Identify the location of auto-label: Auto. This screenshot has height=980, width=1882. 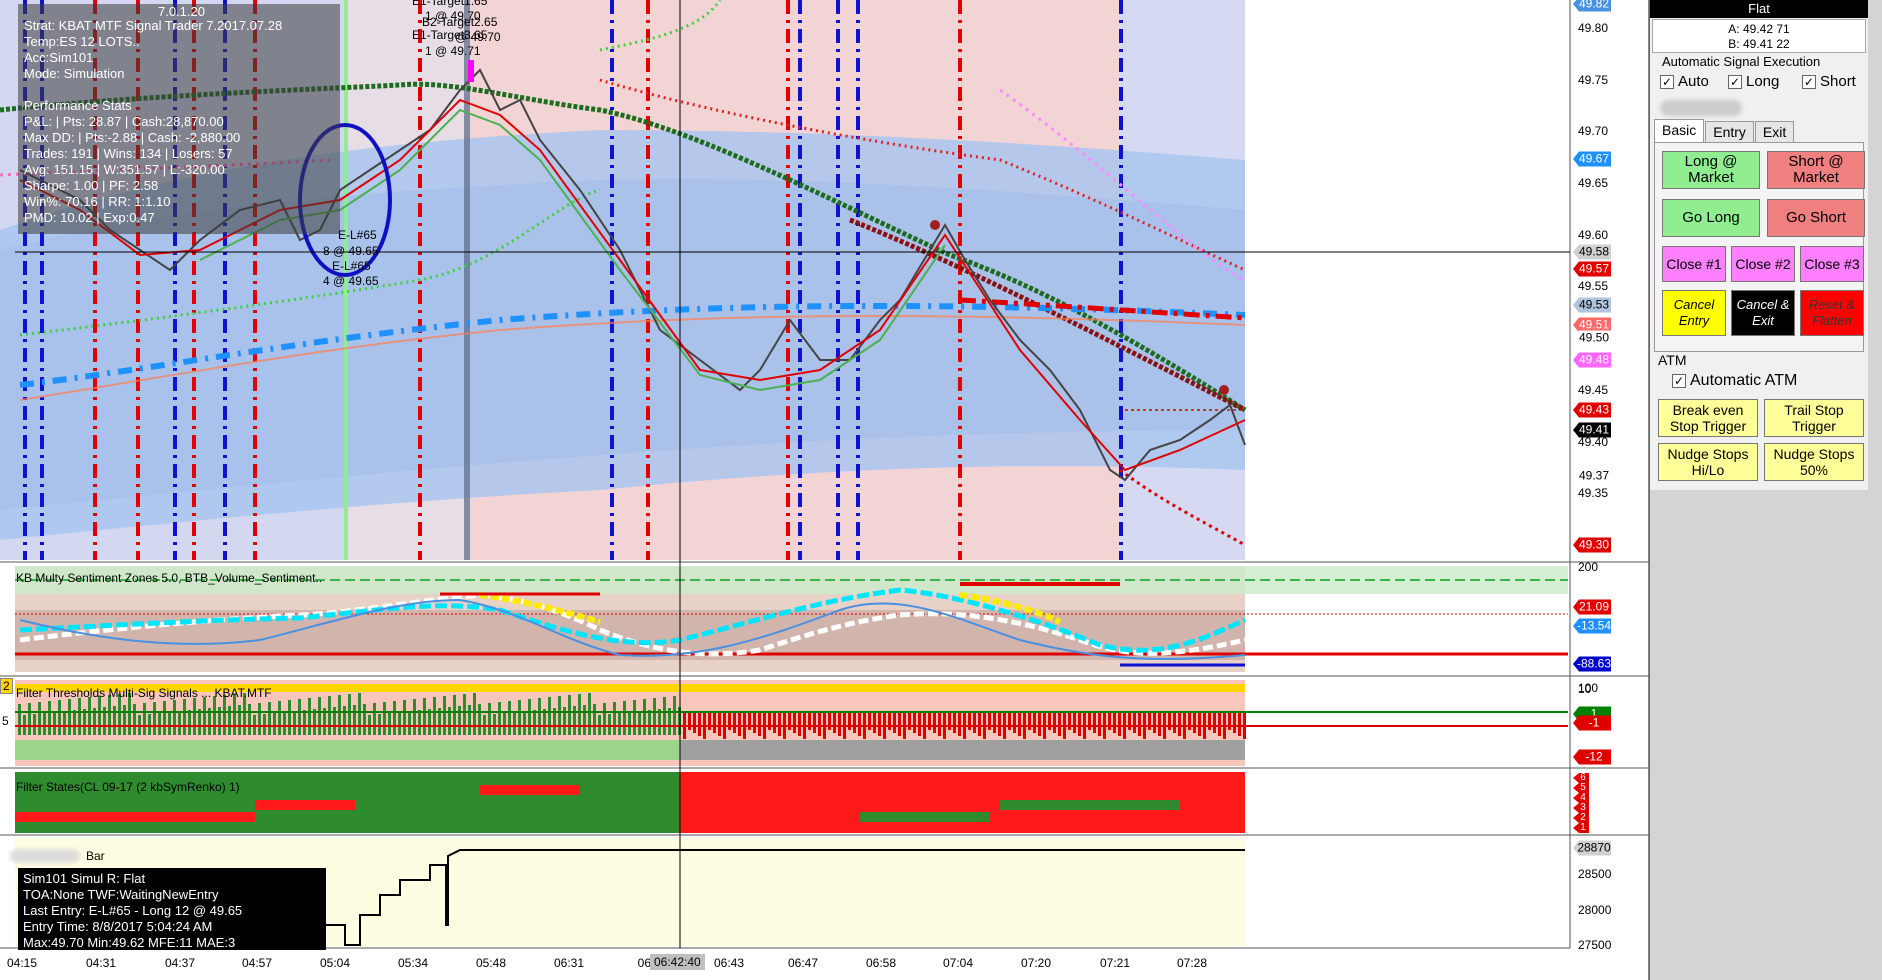
(1693, 81).